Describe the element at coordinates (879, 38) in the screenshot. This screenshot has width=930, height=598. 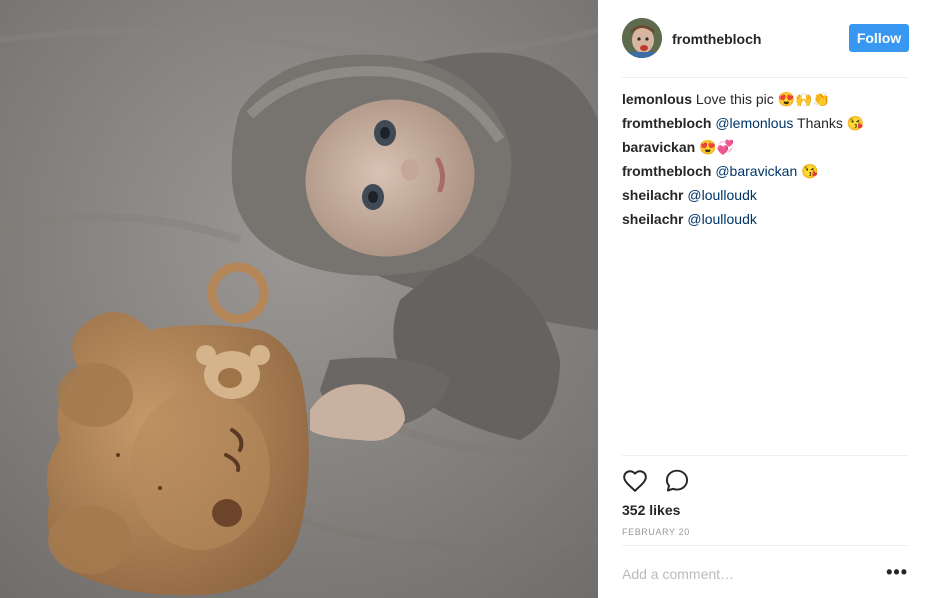
I see `follow-button: Follow` at that location.